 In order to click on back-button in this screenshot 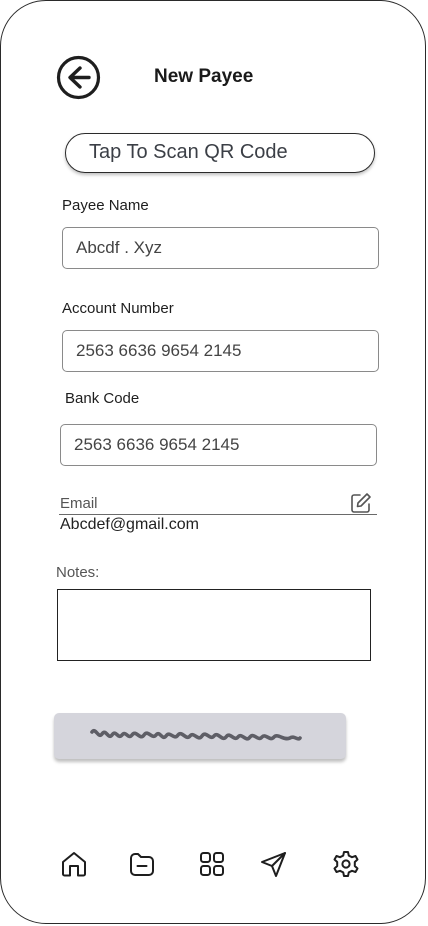, I will do `click(78, 77)`.